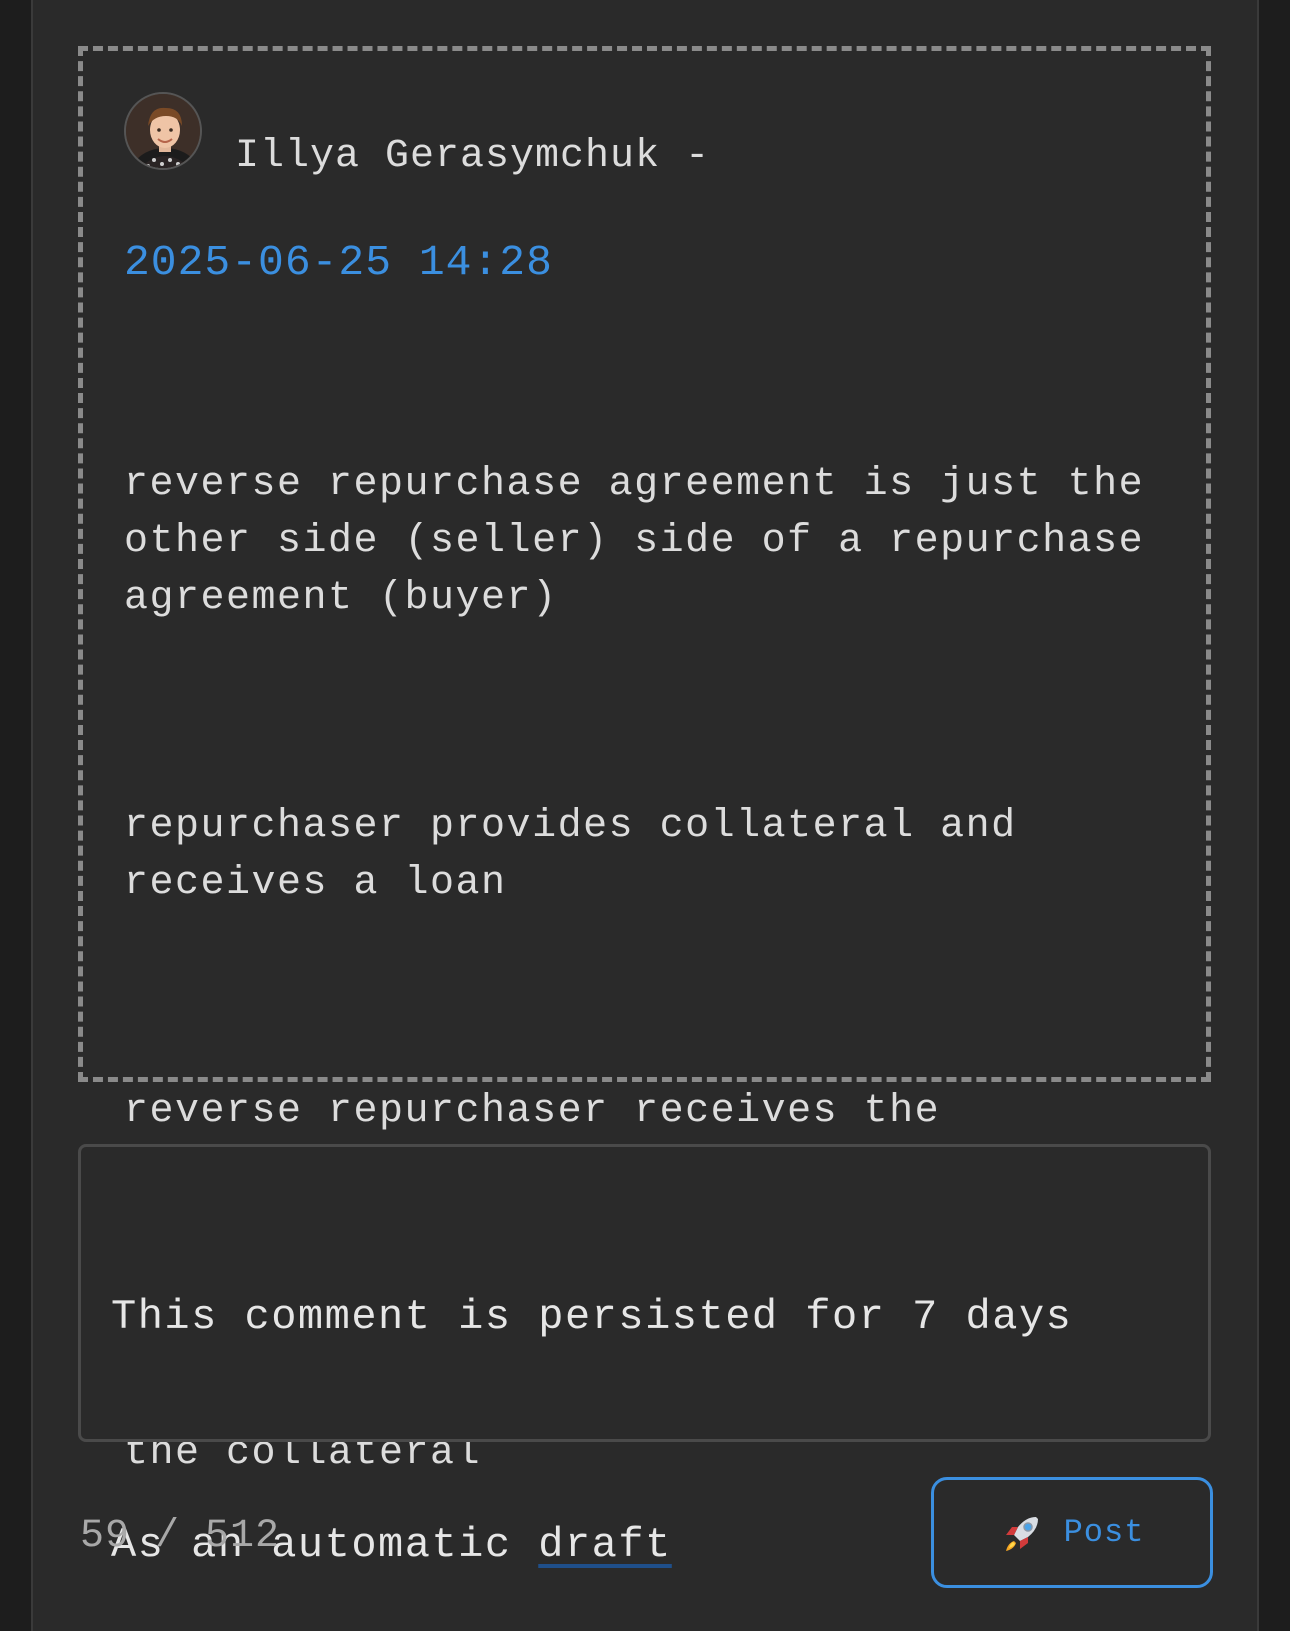 The width and height of the screenshot is (1290, 1631). What do you see at coordinates (338, 263) in the screenshot?
I see `comment-timestamp-link: 2025-06-25 14:28` at bounding box center [338, 263].